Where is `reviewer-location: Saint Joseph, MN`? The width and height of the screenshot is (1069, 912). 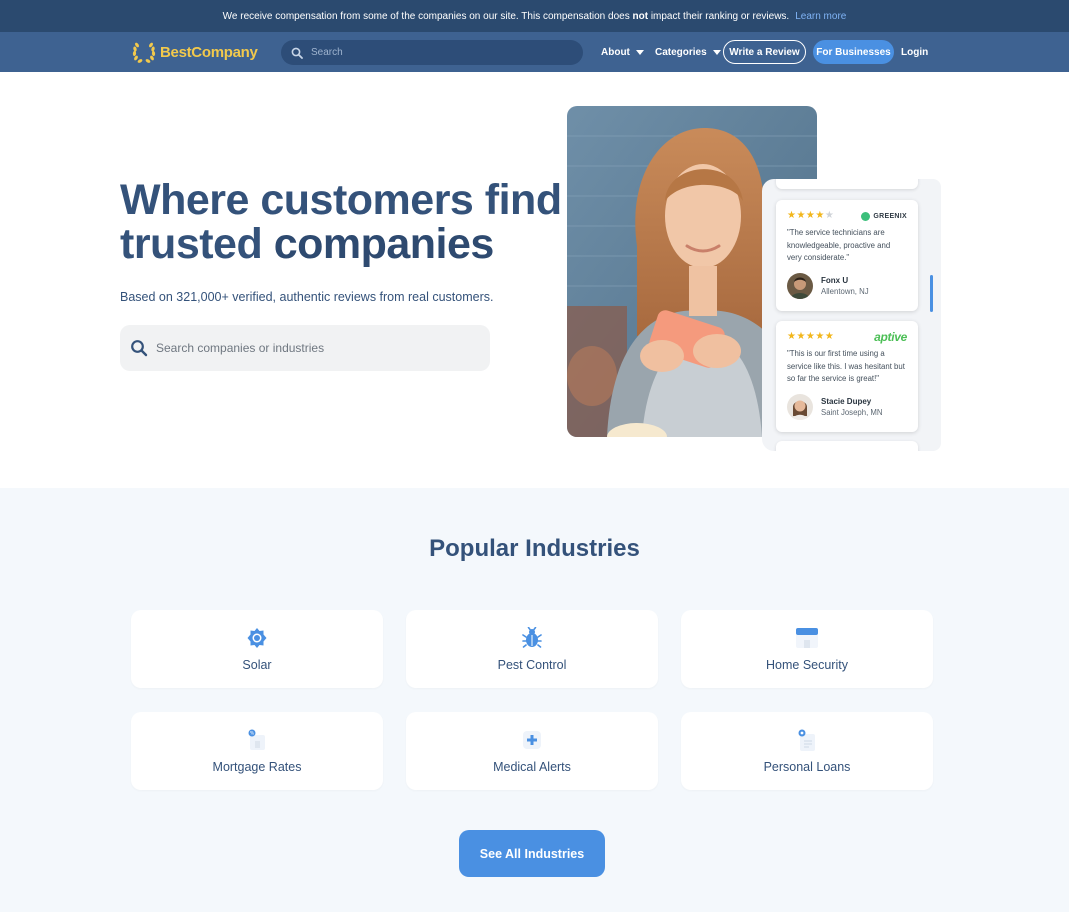
reviewer-location: Saint Joseph, MN is located at coordinates (852, 412).